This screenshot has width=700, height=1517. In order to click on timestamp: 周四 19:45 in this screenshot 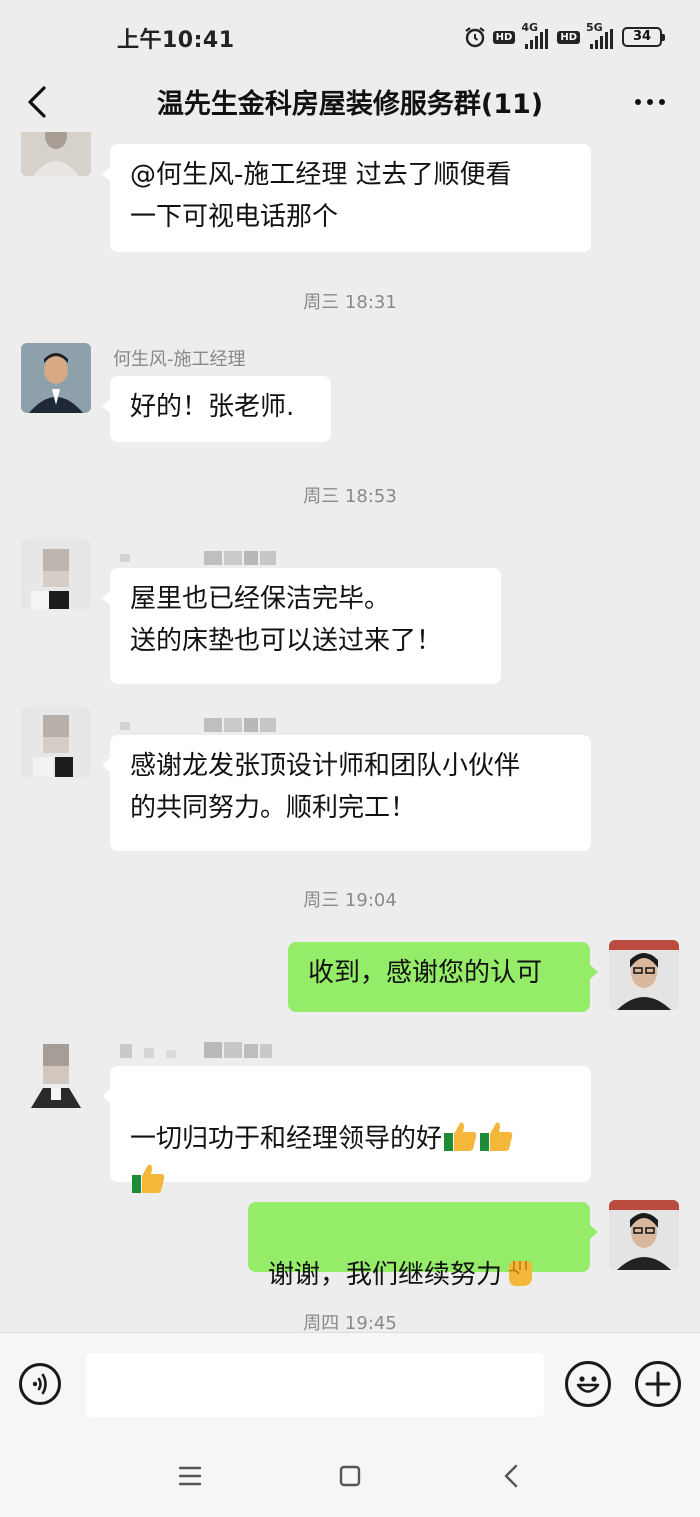, I will do `click(350, 1322)`.